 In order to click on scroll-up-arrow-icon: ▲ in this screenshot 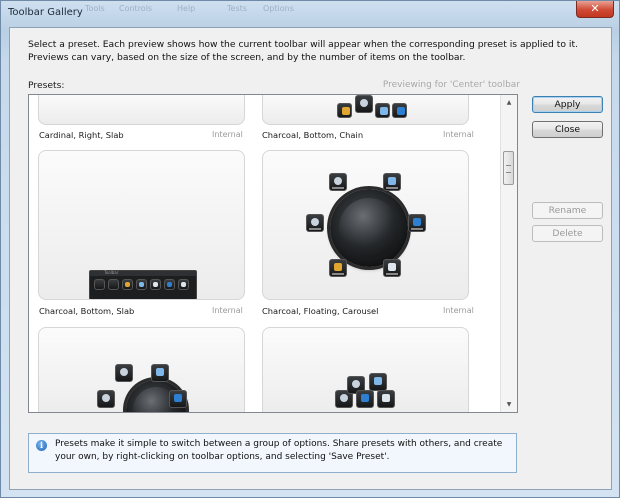, I will do `click(509, 102)`.